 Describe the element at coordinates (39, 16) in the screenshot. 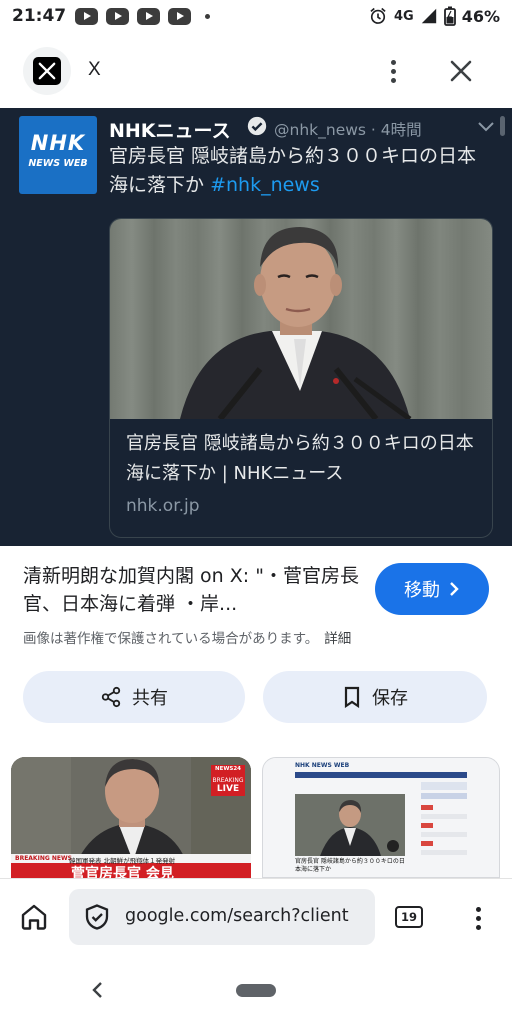

I see `status-time: 21:47` at that location.